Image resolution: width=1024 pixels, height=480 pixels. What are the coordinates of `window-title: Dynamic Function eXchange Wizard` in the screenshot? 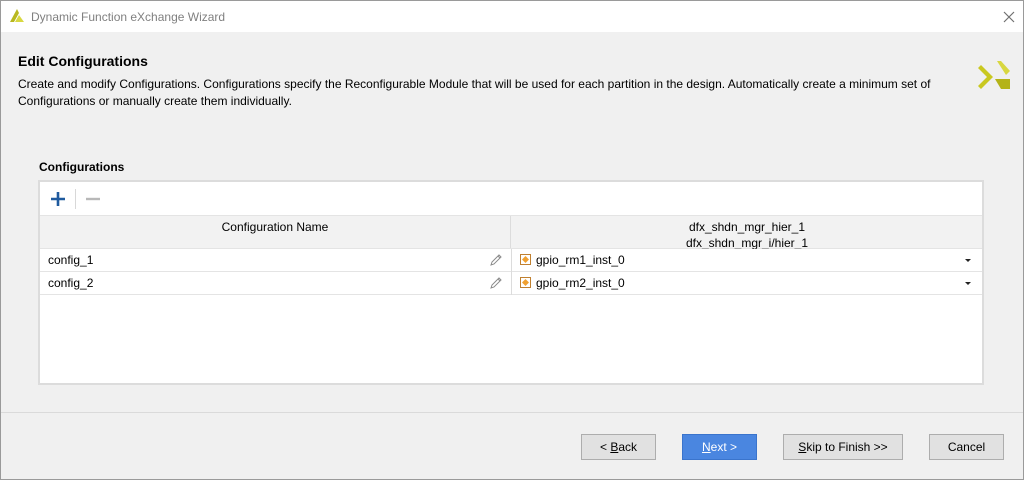 It's located at (128, 17).